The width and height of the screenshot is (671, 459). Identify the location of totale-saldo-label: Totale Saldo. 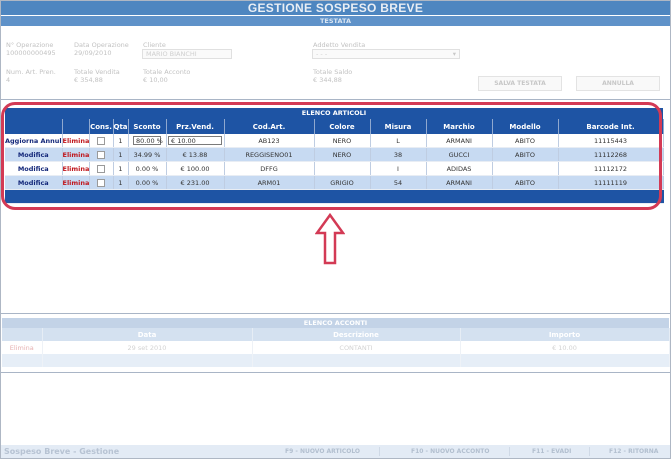
(333, 72).